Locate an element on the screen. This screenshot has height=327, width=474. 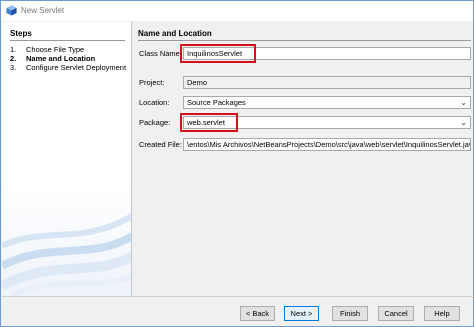
help-button: Help is located at coordinates (442, 313).